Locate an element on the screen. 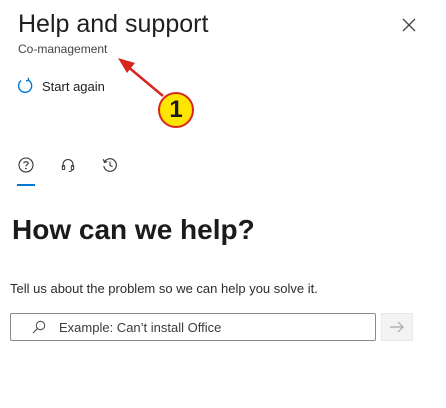 This screenshot has height=408, width=446. arrow-right-icon is located at coordinates (397, 327).